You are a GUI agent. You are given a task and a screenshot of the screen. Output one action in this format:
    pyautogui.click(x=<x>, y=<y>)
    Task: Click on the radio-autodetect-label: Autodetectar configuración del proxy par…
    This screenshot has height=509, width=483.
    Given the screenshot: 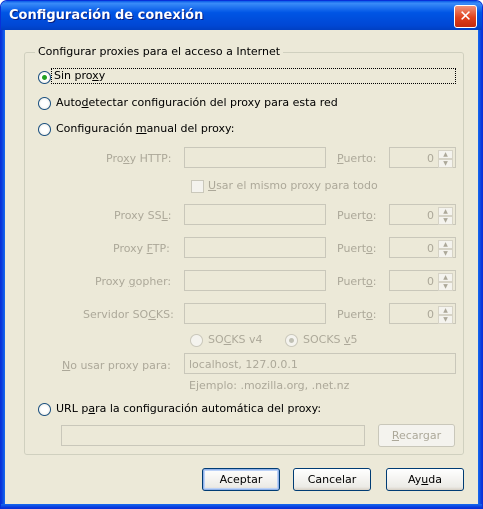 What is the action you would take?
    pyautogui.click(x=197, y=102)
    